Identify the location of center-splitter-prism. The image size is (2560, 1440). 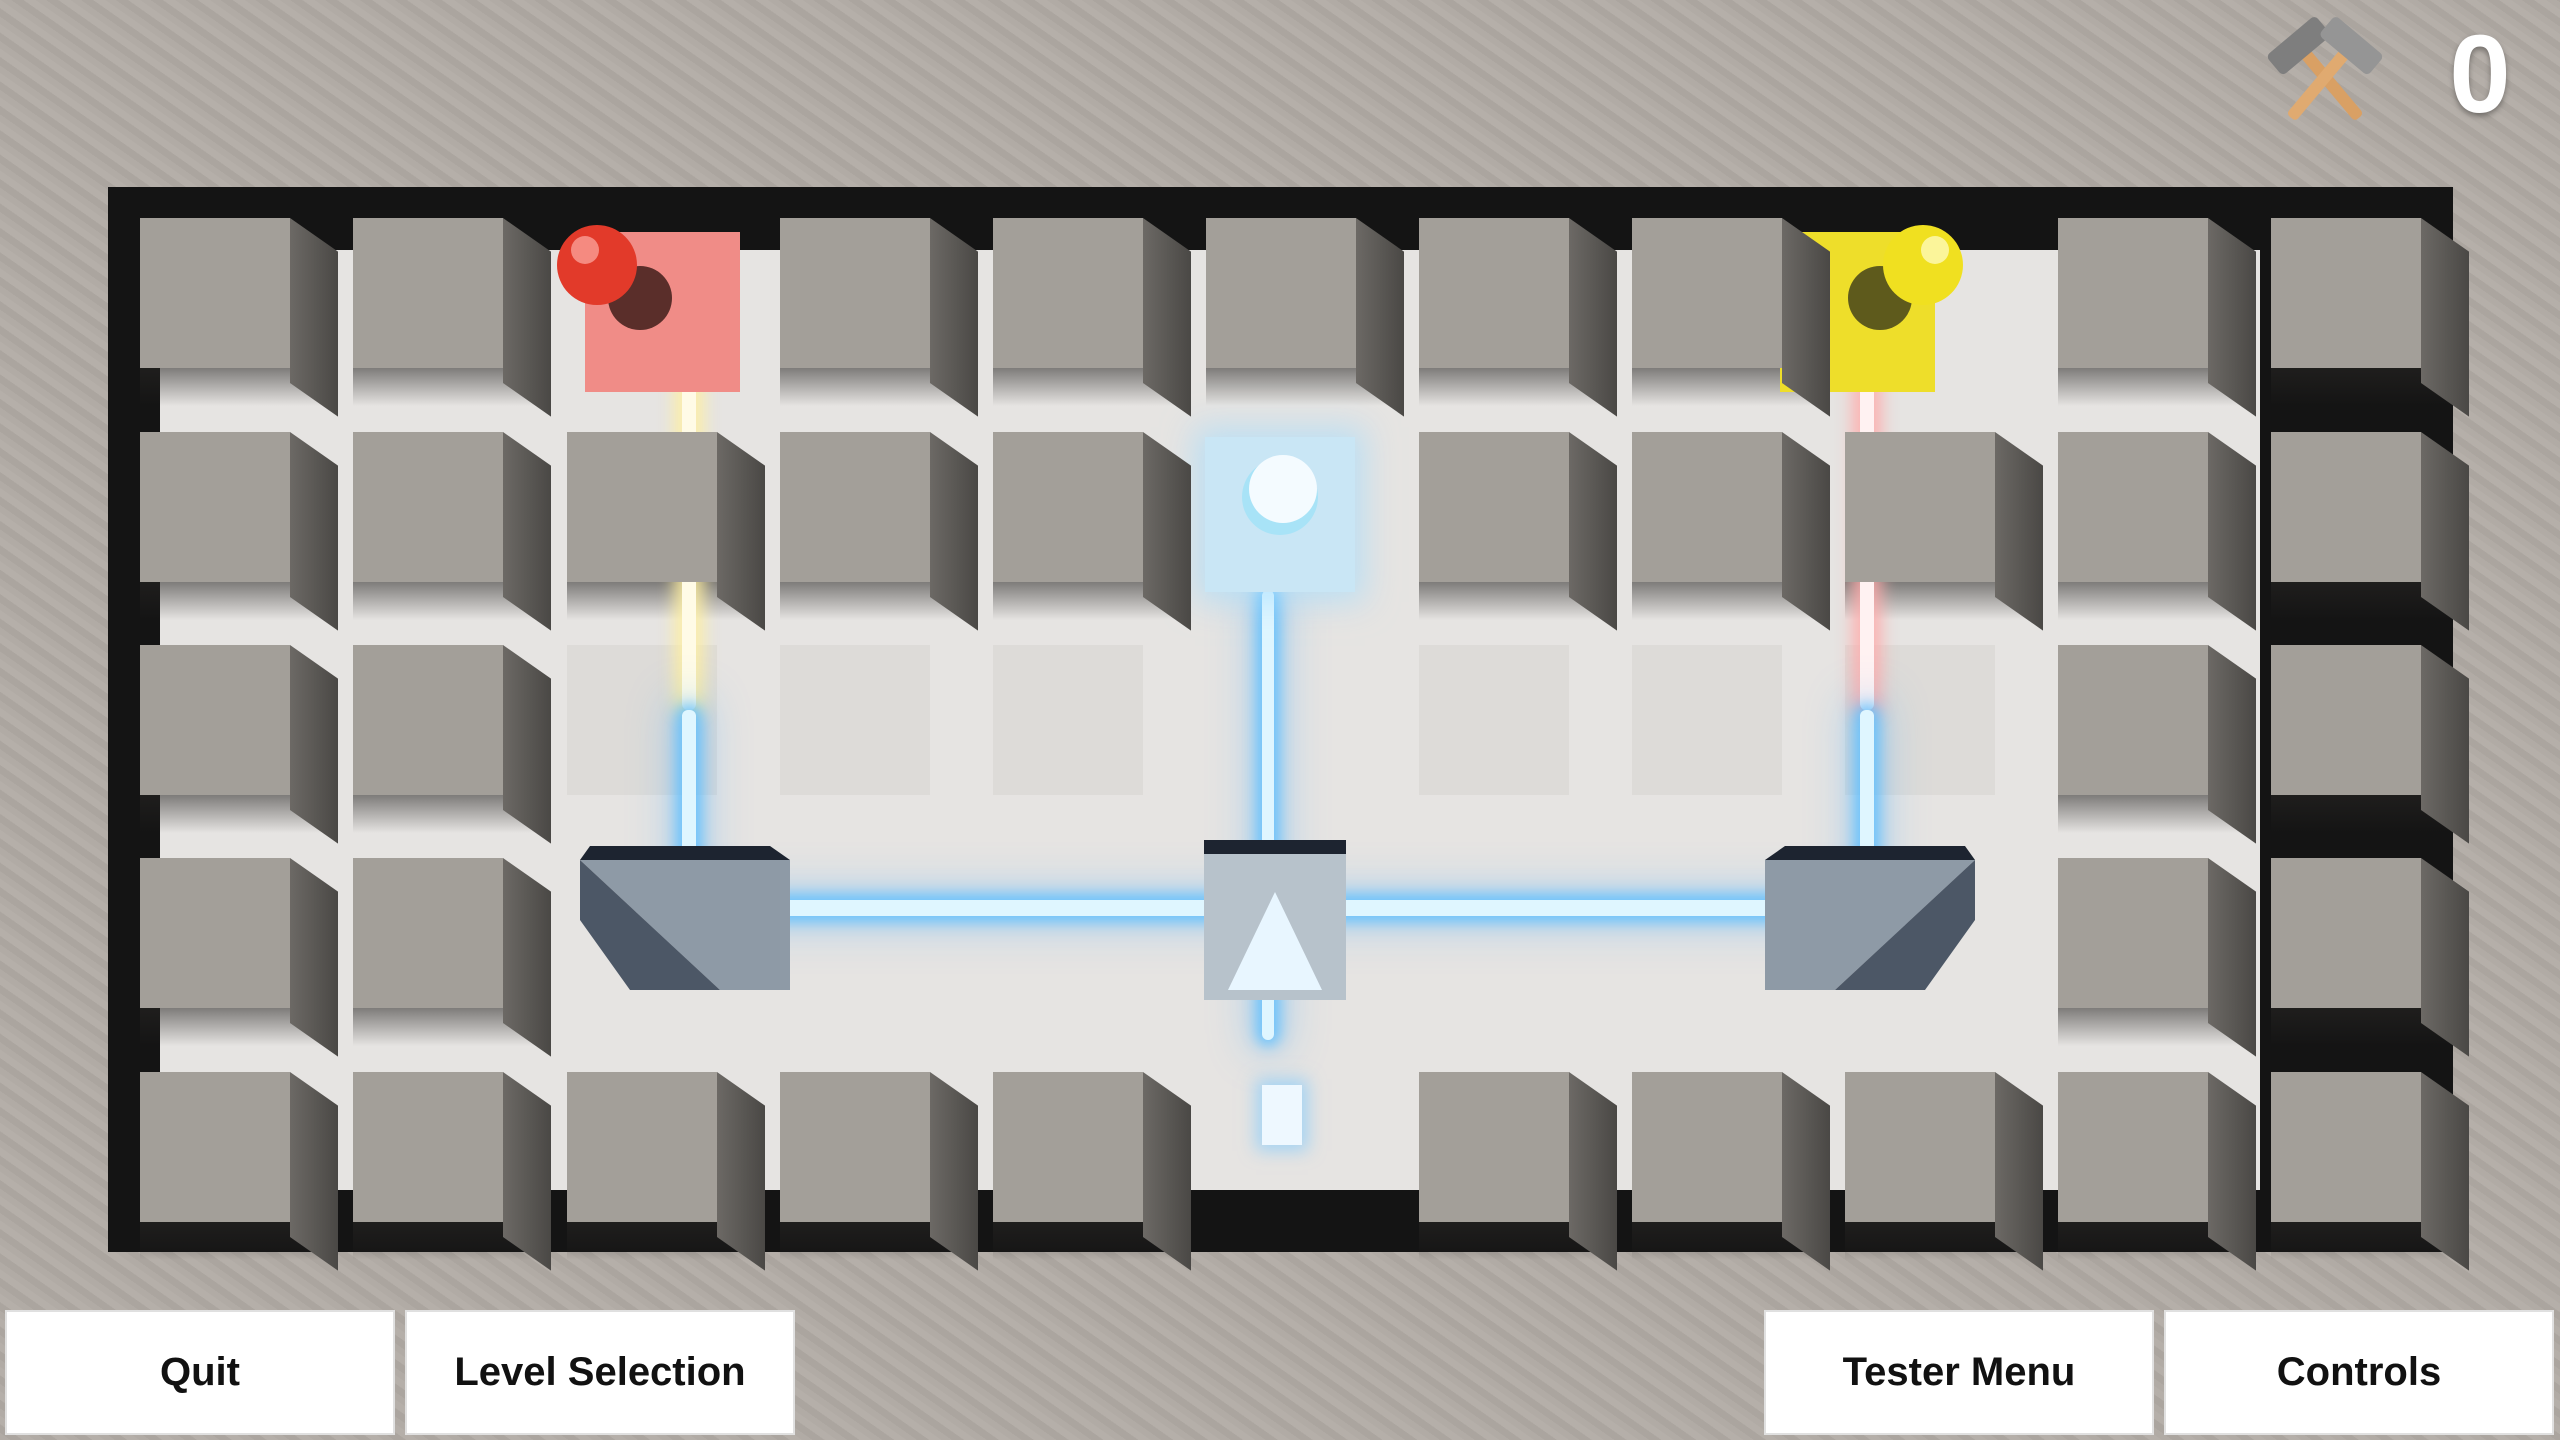
(1275, 920).